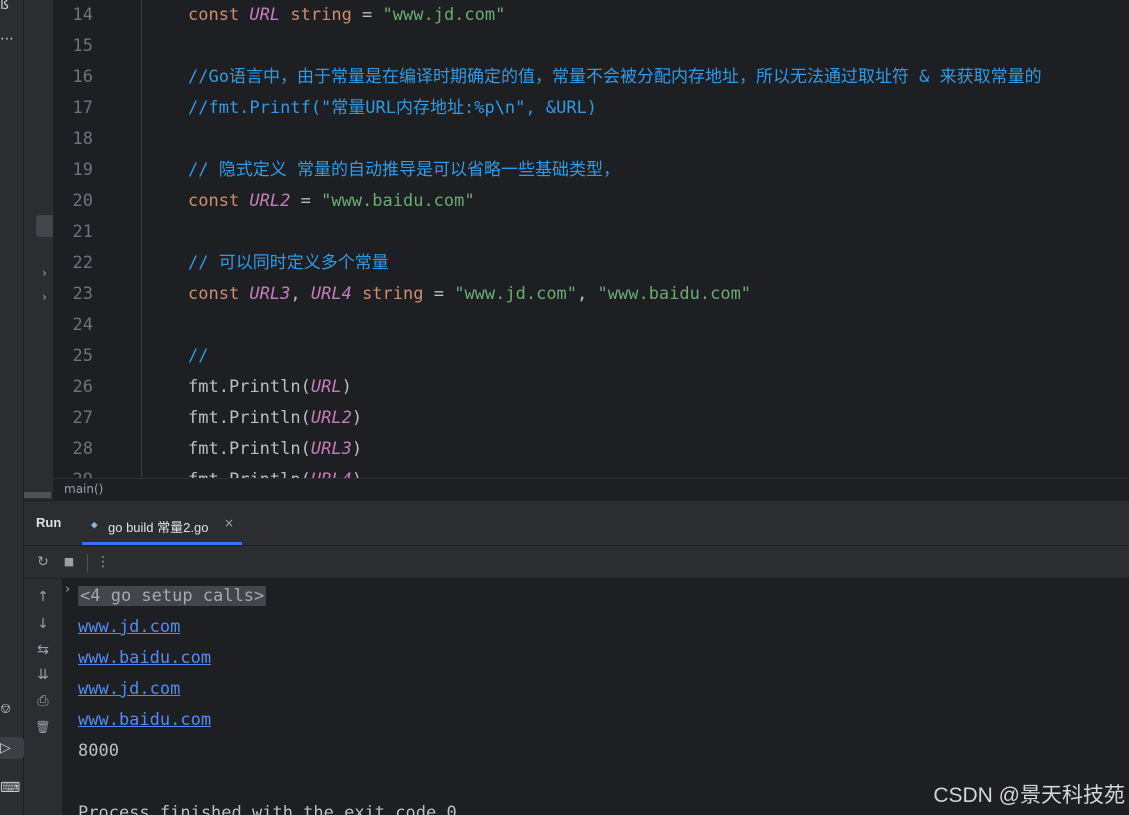  I want to click on line-number: 20, so click(82, 201).